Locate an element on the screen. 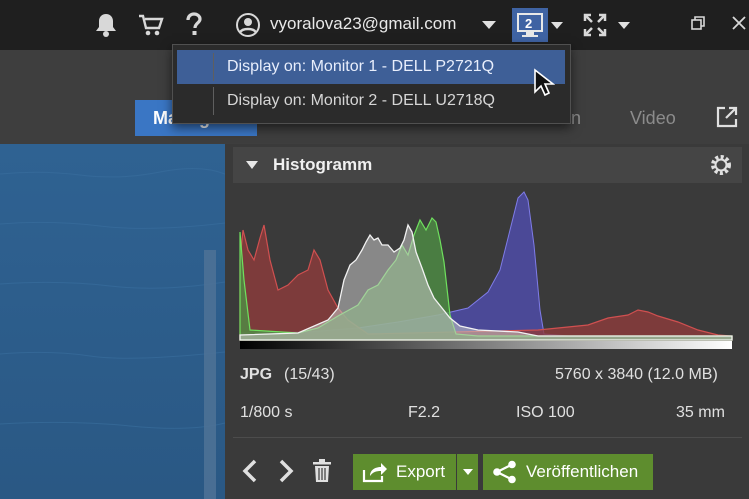 The height and width of the screenshot is (499, 749). fullscreen-chevron-icon is located at coordinates (624, 25).